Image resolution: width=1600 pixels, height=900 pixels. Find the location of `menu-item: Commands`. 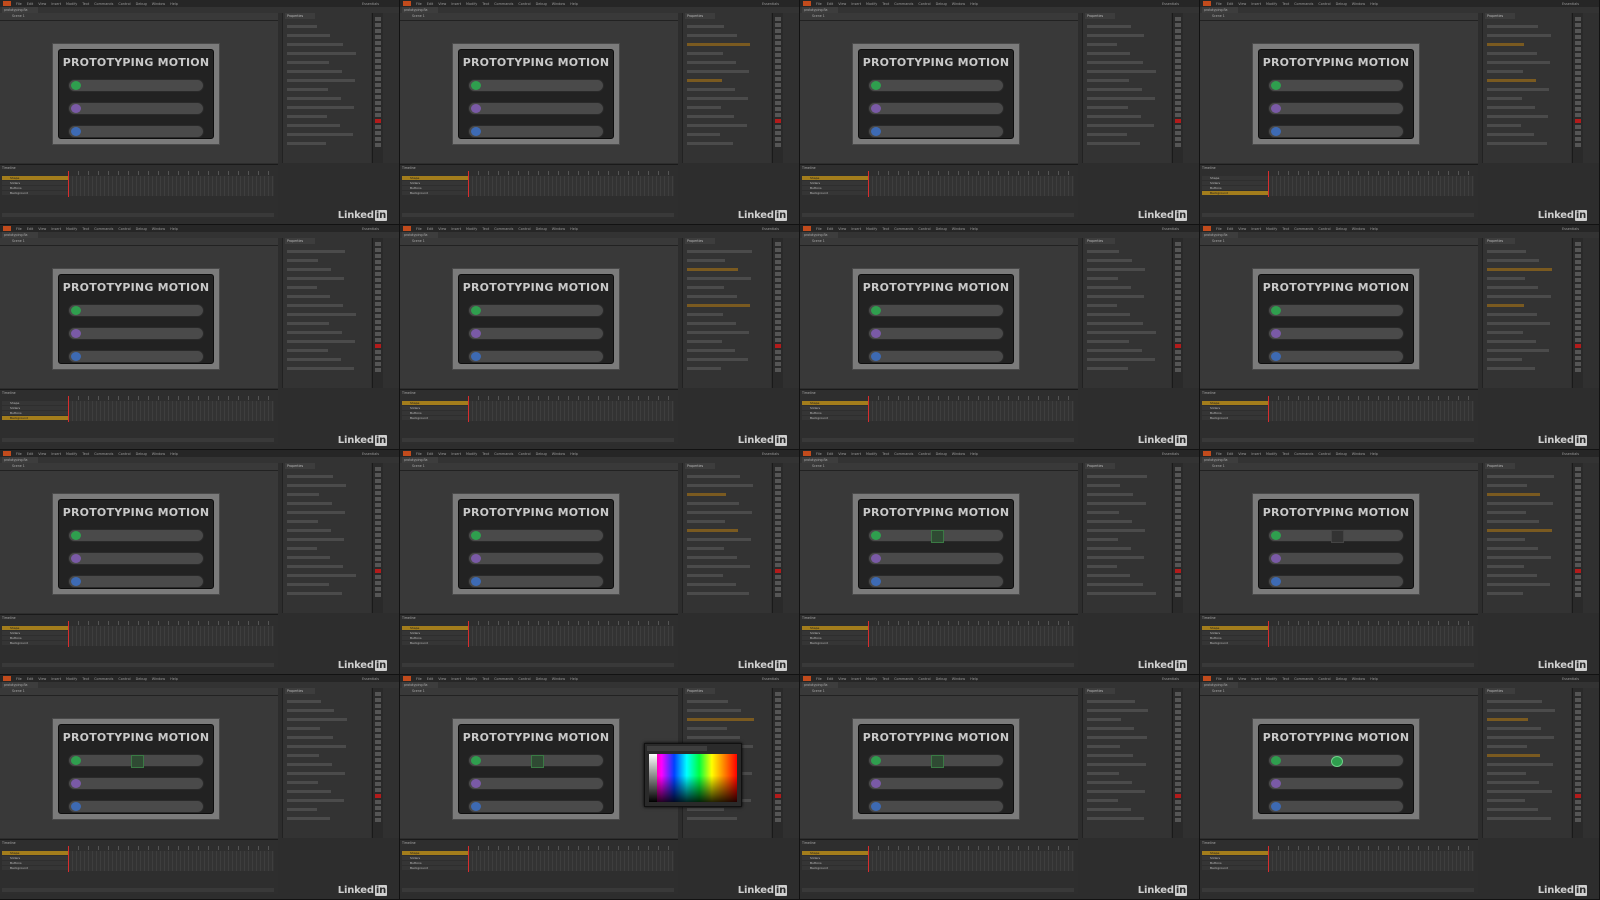

menu-item: Commands is located at coordinates (503, 454).